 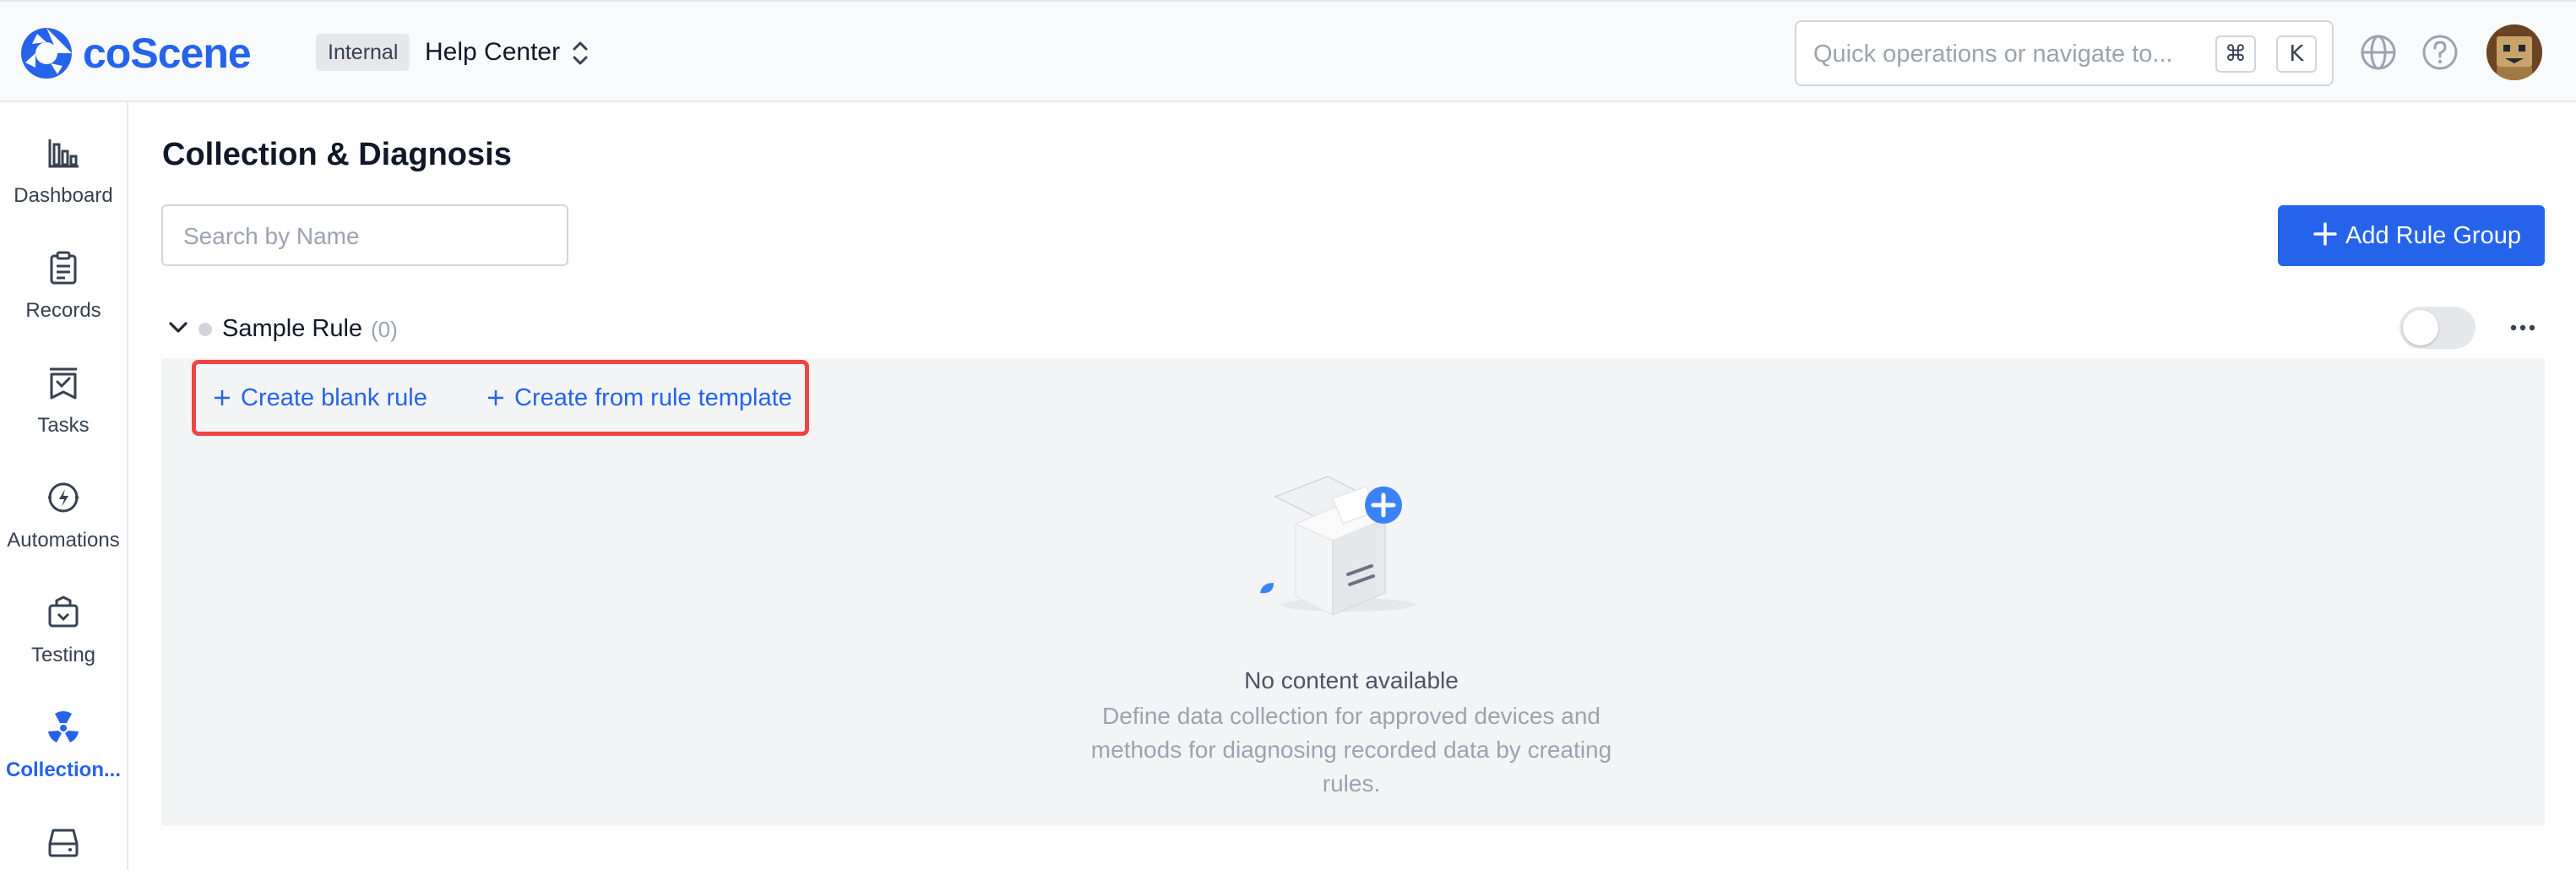 What do you see at coordinates (63, 611) in the screenshot?
I see `testing-icon` at bounding box center [63, 611].